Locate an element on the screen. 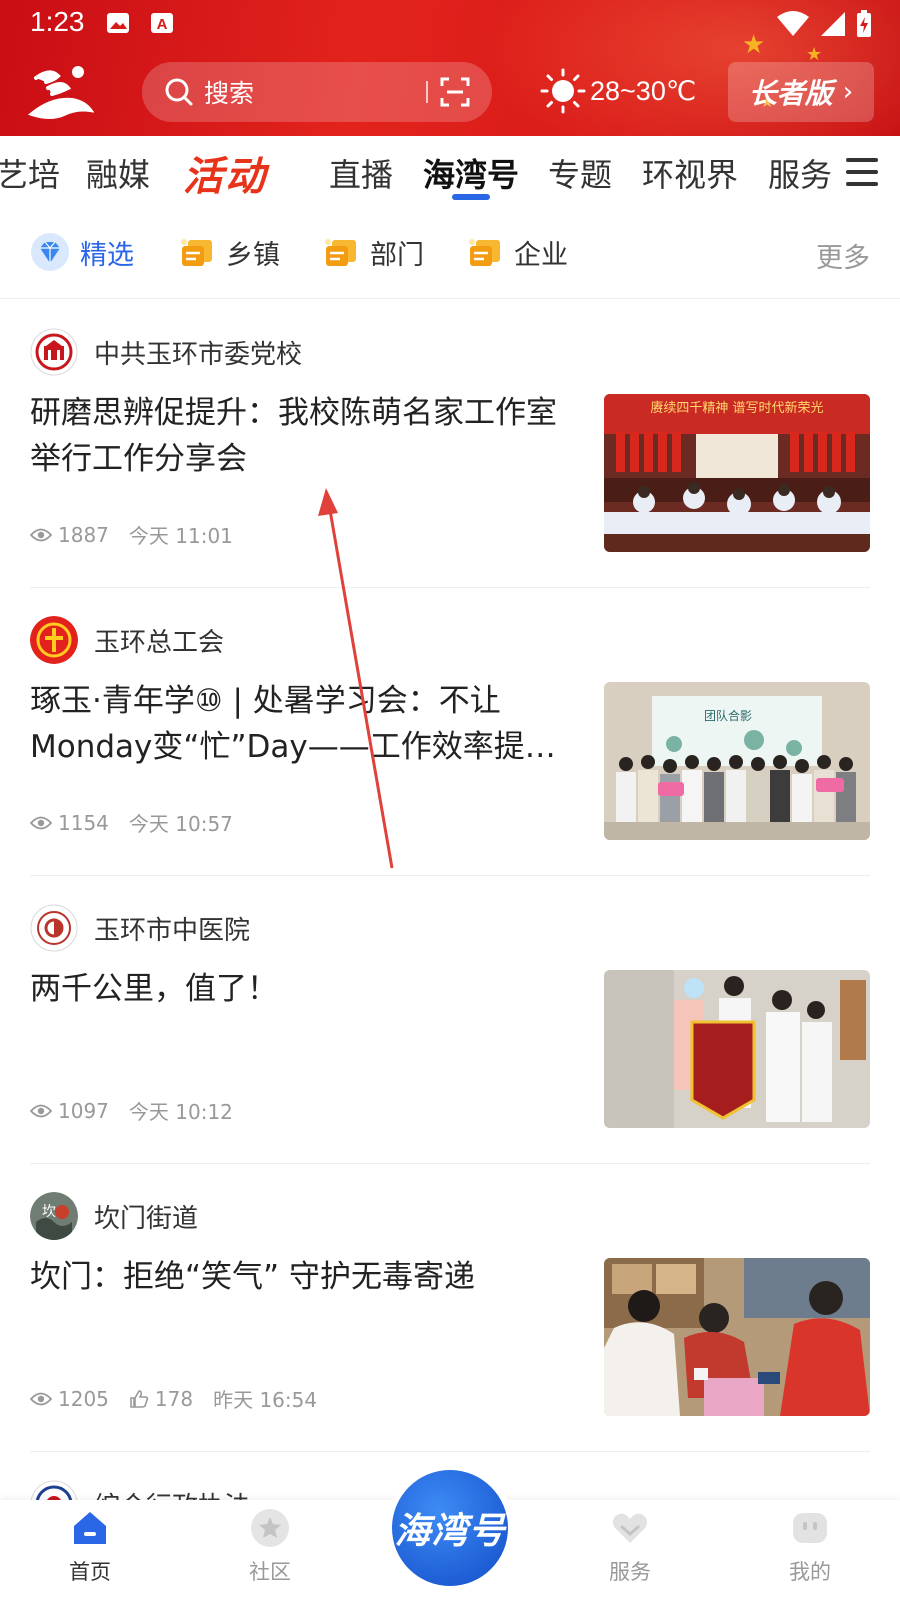 This screenshot has height=1600, width=900. wifi-icon is located at coordinates (793, 23).